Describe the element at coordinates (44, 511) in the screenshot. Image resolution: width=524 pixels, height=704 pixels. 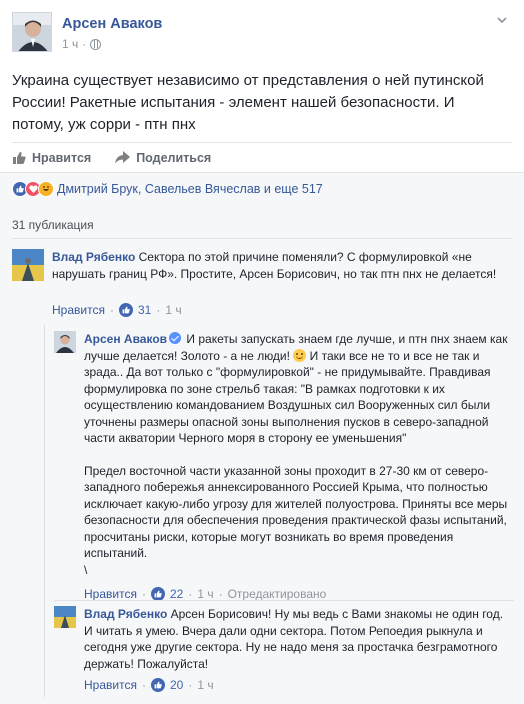
I see `reply-thread-line` at that location.